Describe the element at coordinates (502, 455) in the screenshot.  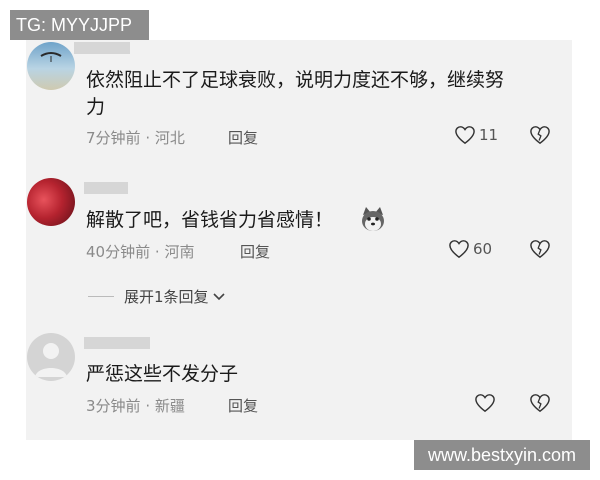
I see `watermark-bottom-right: www.bestxyin.com` at that location.